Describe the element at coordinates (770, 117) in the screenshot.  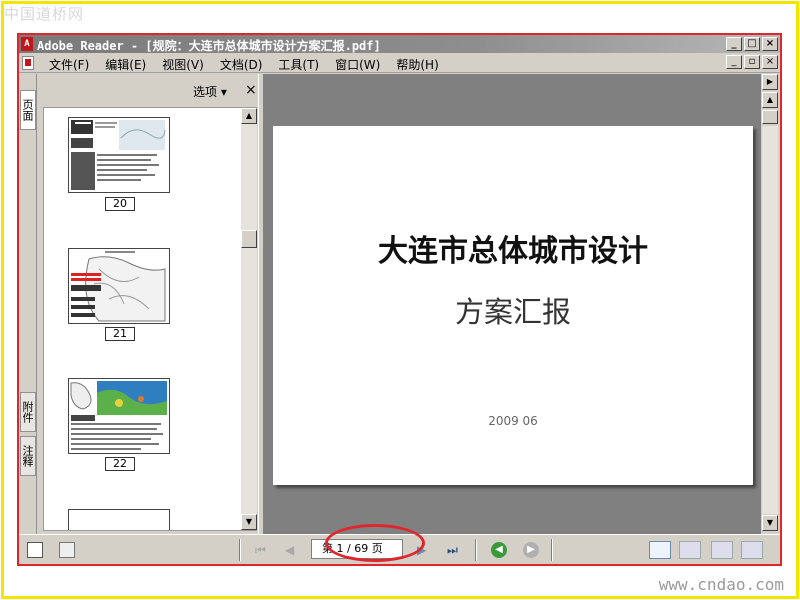
I see `doc-scroll-handle` at that location.